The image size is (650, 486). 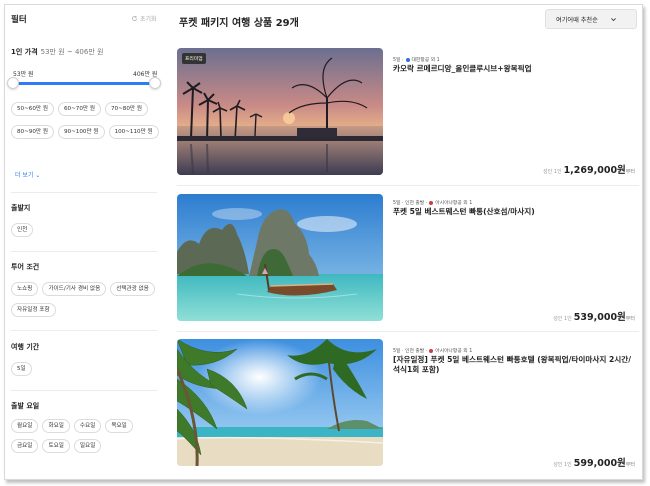 What do you see at coordinates (72, 52) in the screenshot?
I see `price-range-text: 53만 원 ~ 406만 원` at bounding box center [72, 52].